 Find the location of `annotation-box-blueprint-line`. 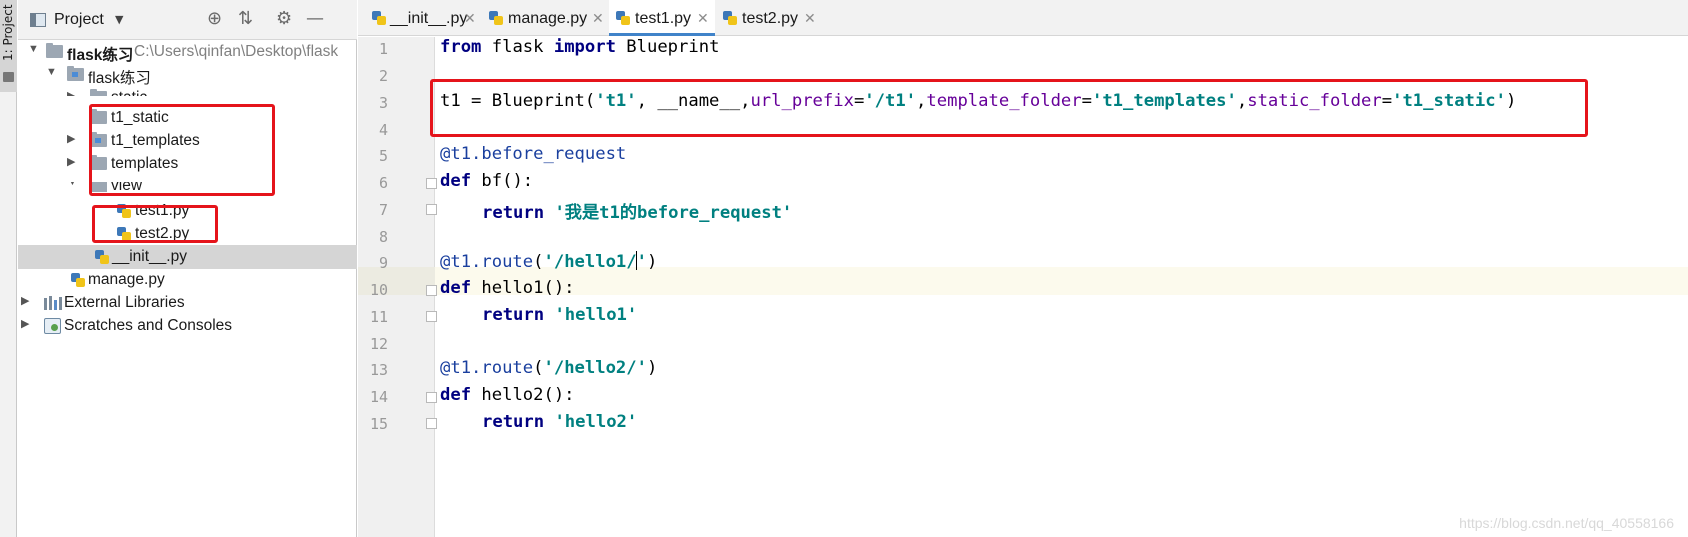

annotation-box-blueprint-line is located at coordinates (1009, 108).